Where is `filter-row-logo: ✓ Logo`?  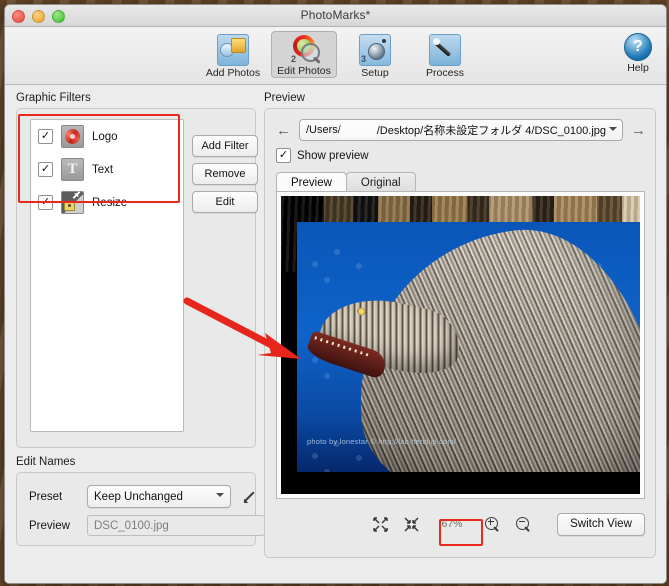
filter-row-logo: ✓ Logo is located at coordinates (107, 136).